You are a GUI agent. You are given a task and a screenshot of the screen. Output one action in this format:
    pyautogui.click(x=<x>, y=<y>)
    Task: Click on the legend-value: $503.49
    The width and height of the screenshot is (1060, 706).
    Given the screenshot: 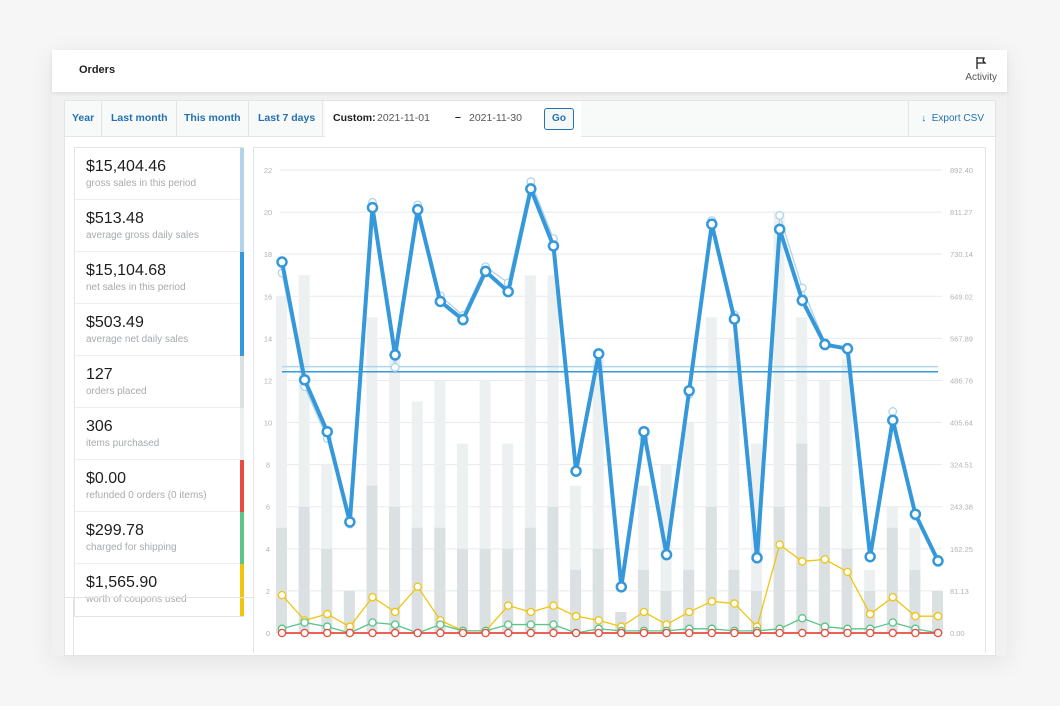 What is the action you would take?
    pyautogui.click(x=115, y=322)
    